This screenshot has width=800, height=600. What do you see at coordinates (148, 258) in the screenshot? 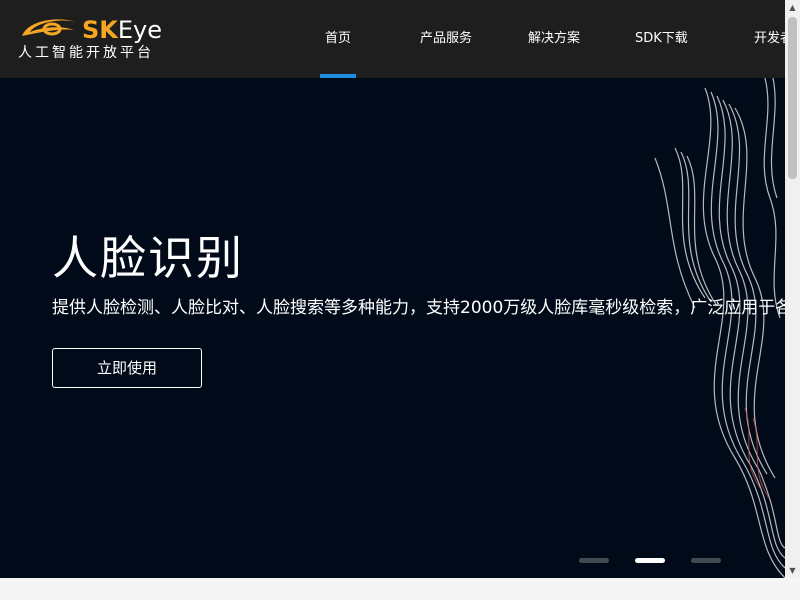
I see `hero-title: 人脸识别` at bounding box center [148, 258].